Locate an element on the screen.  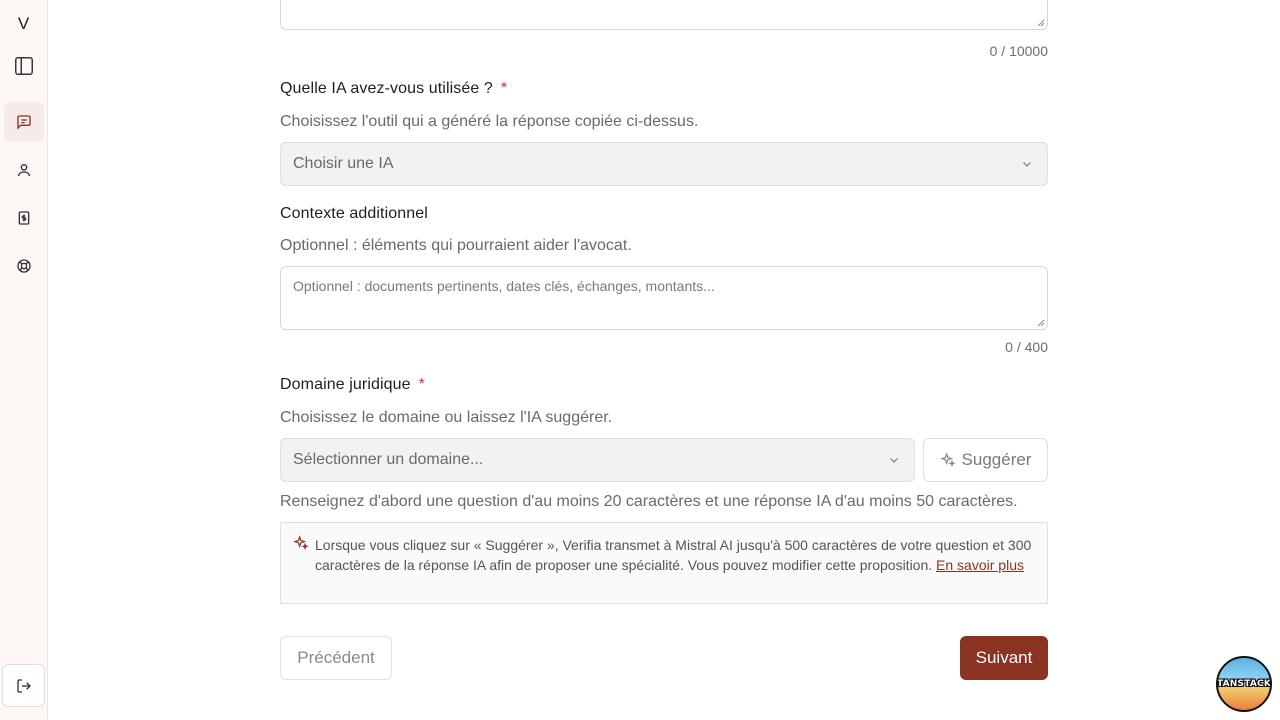
sidebar-item-billing is located at coordinates (24, 218).